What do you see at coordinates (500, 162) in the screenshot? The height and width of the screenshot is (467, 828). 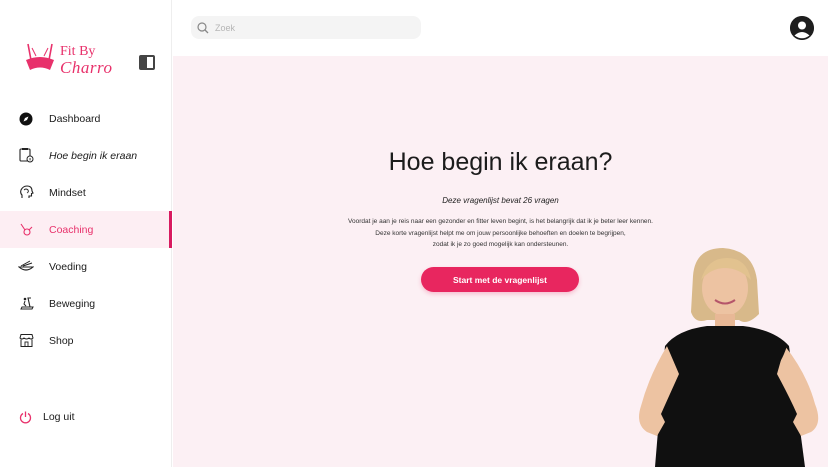 I see `page-title: Hoe begin ik eraan?` at bounding box center [500, 162].